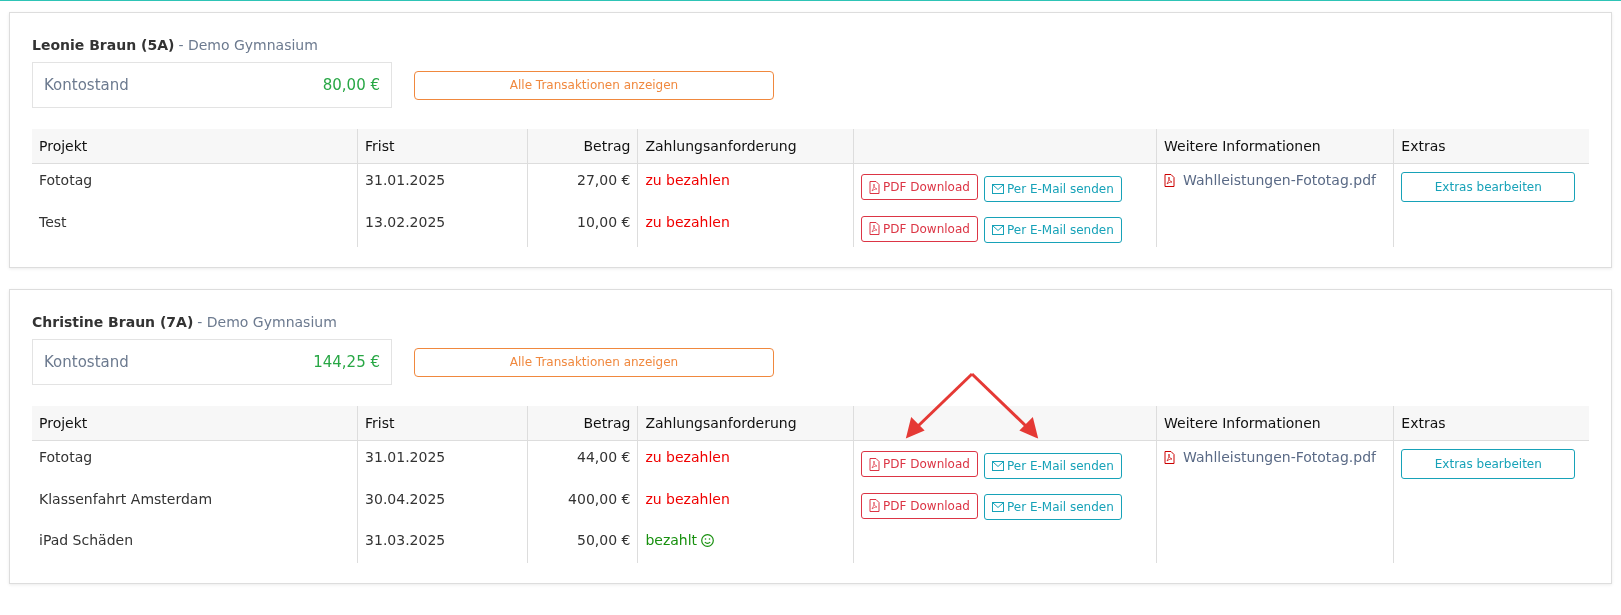 The height and width of the screenshot is (615, 1621). I want to click on payment-status: bezahlt, so click(680, 540).